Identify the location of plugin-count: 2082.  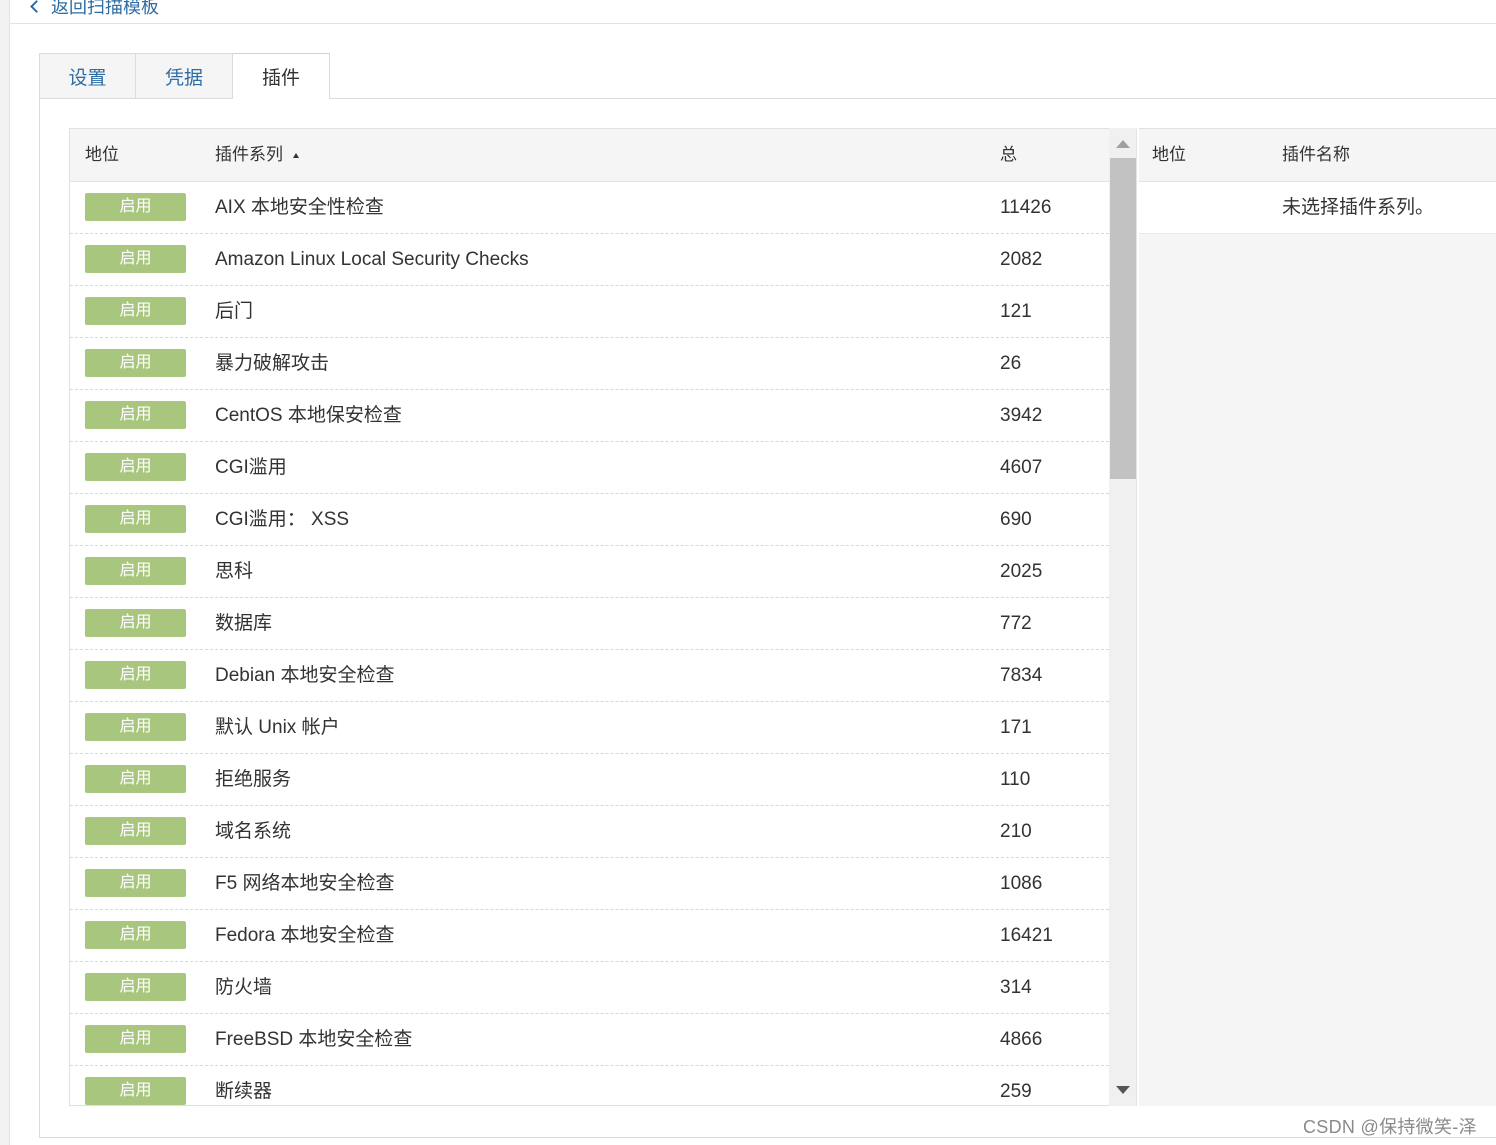
(1021, 259).